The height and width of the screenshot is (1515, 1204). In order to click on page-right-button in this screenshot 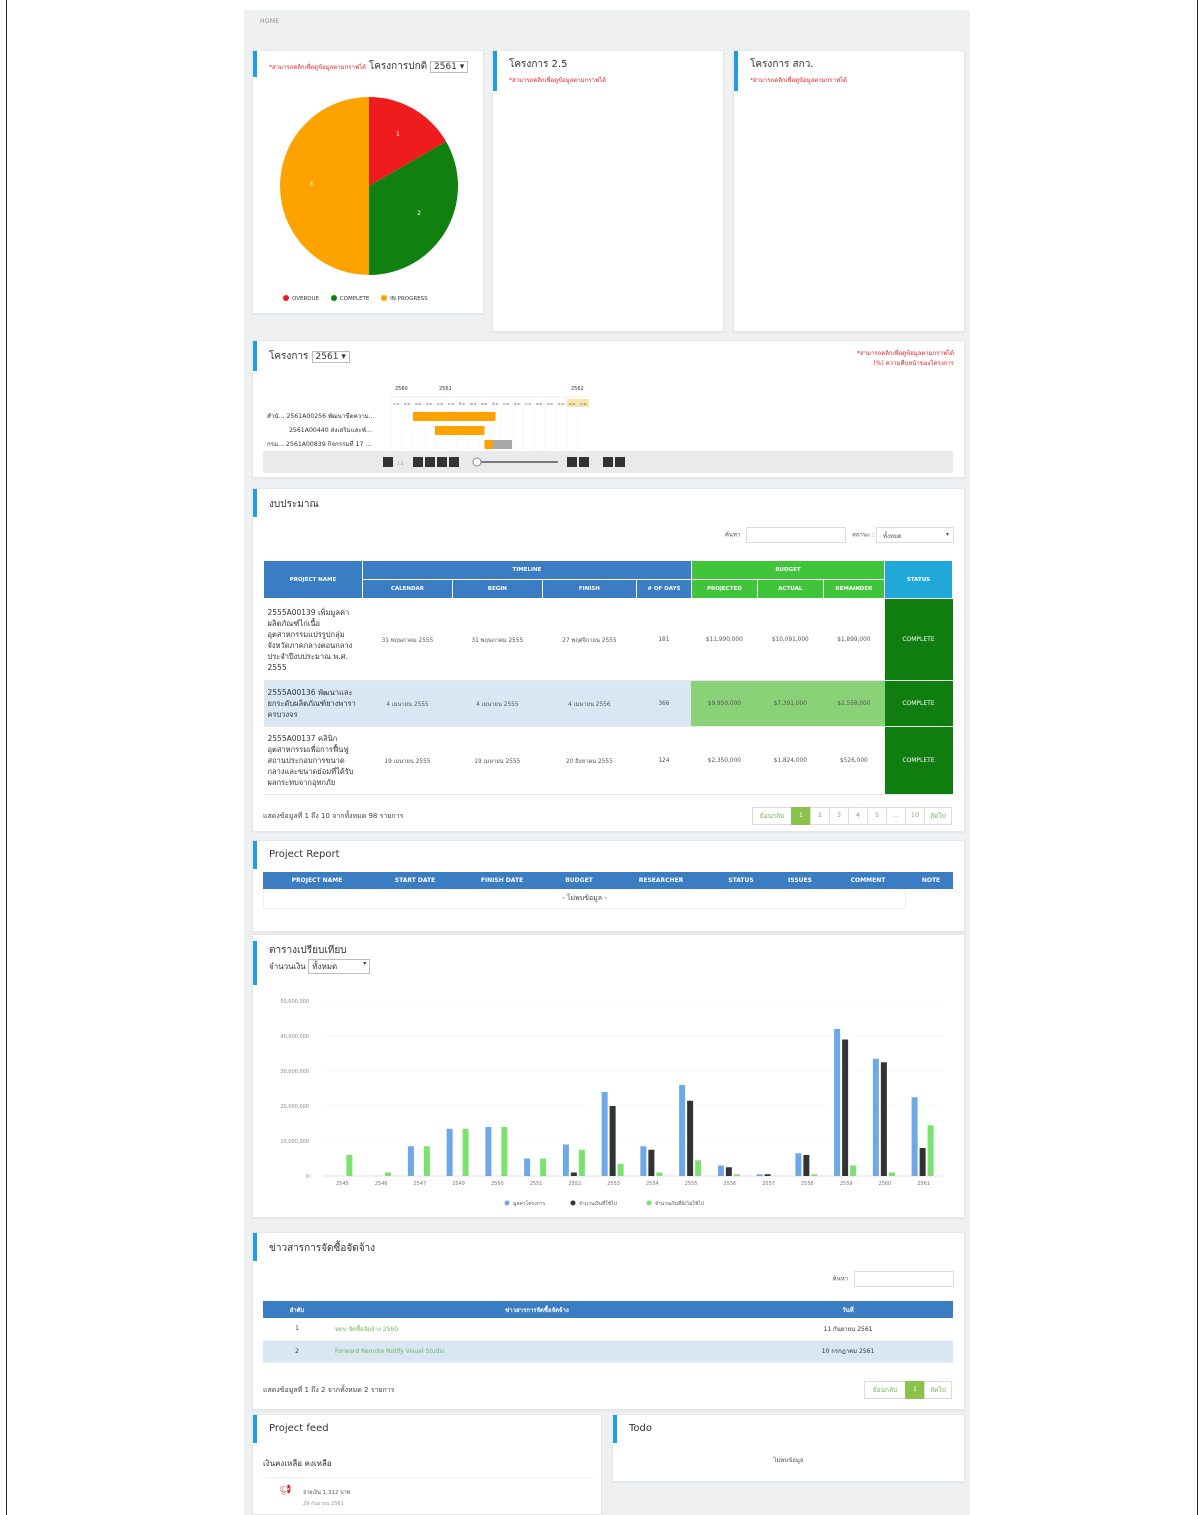, I will do `click(620, 462)`.